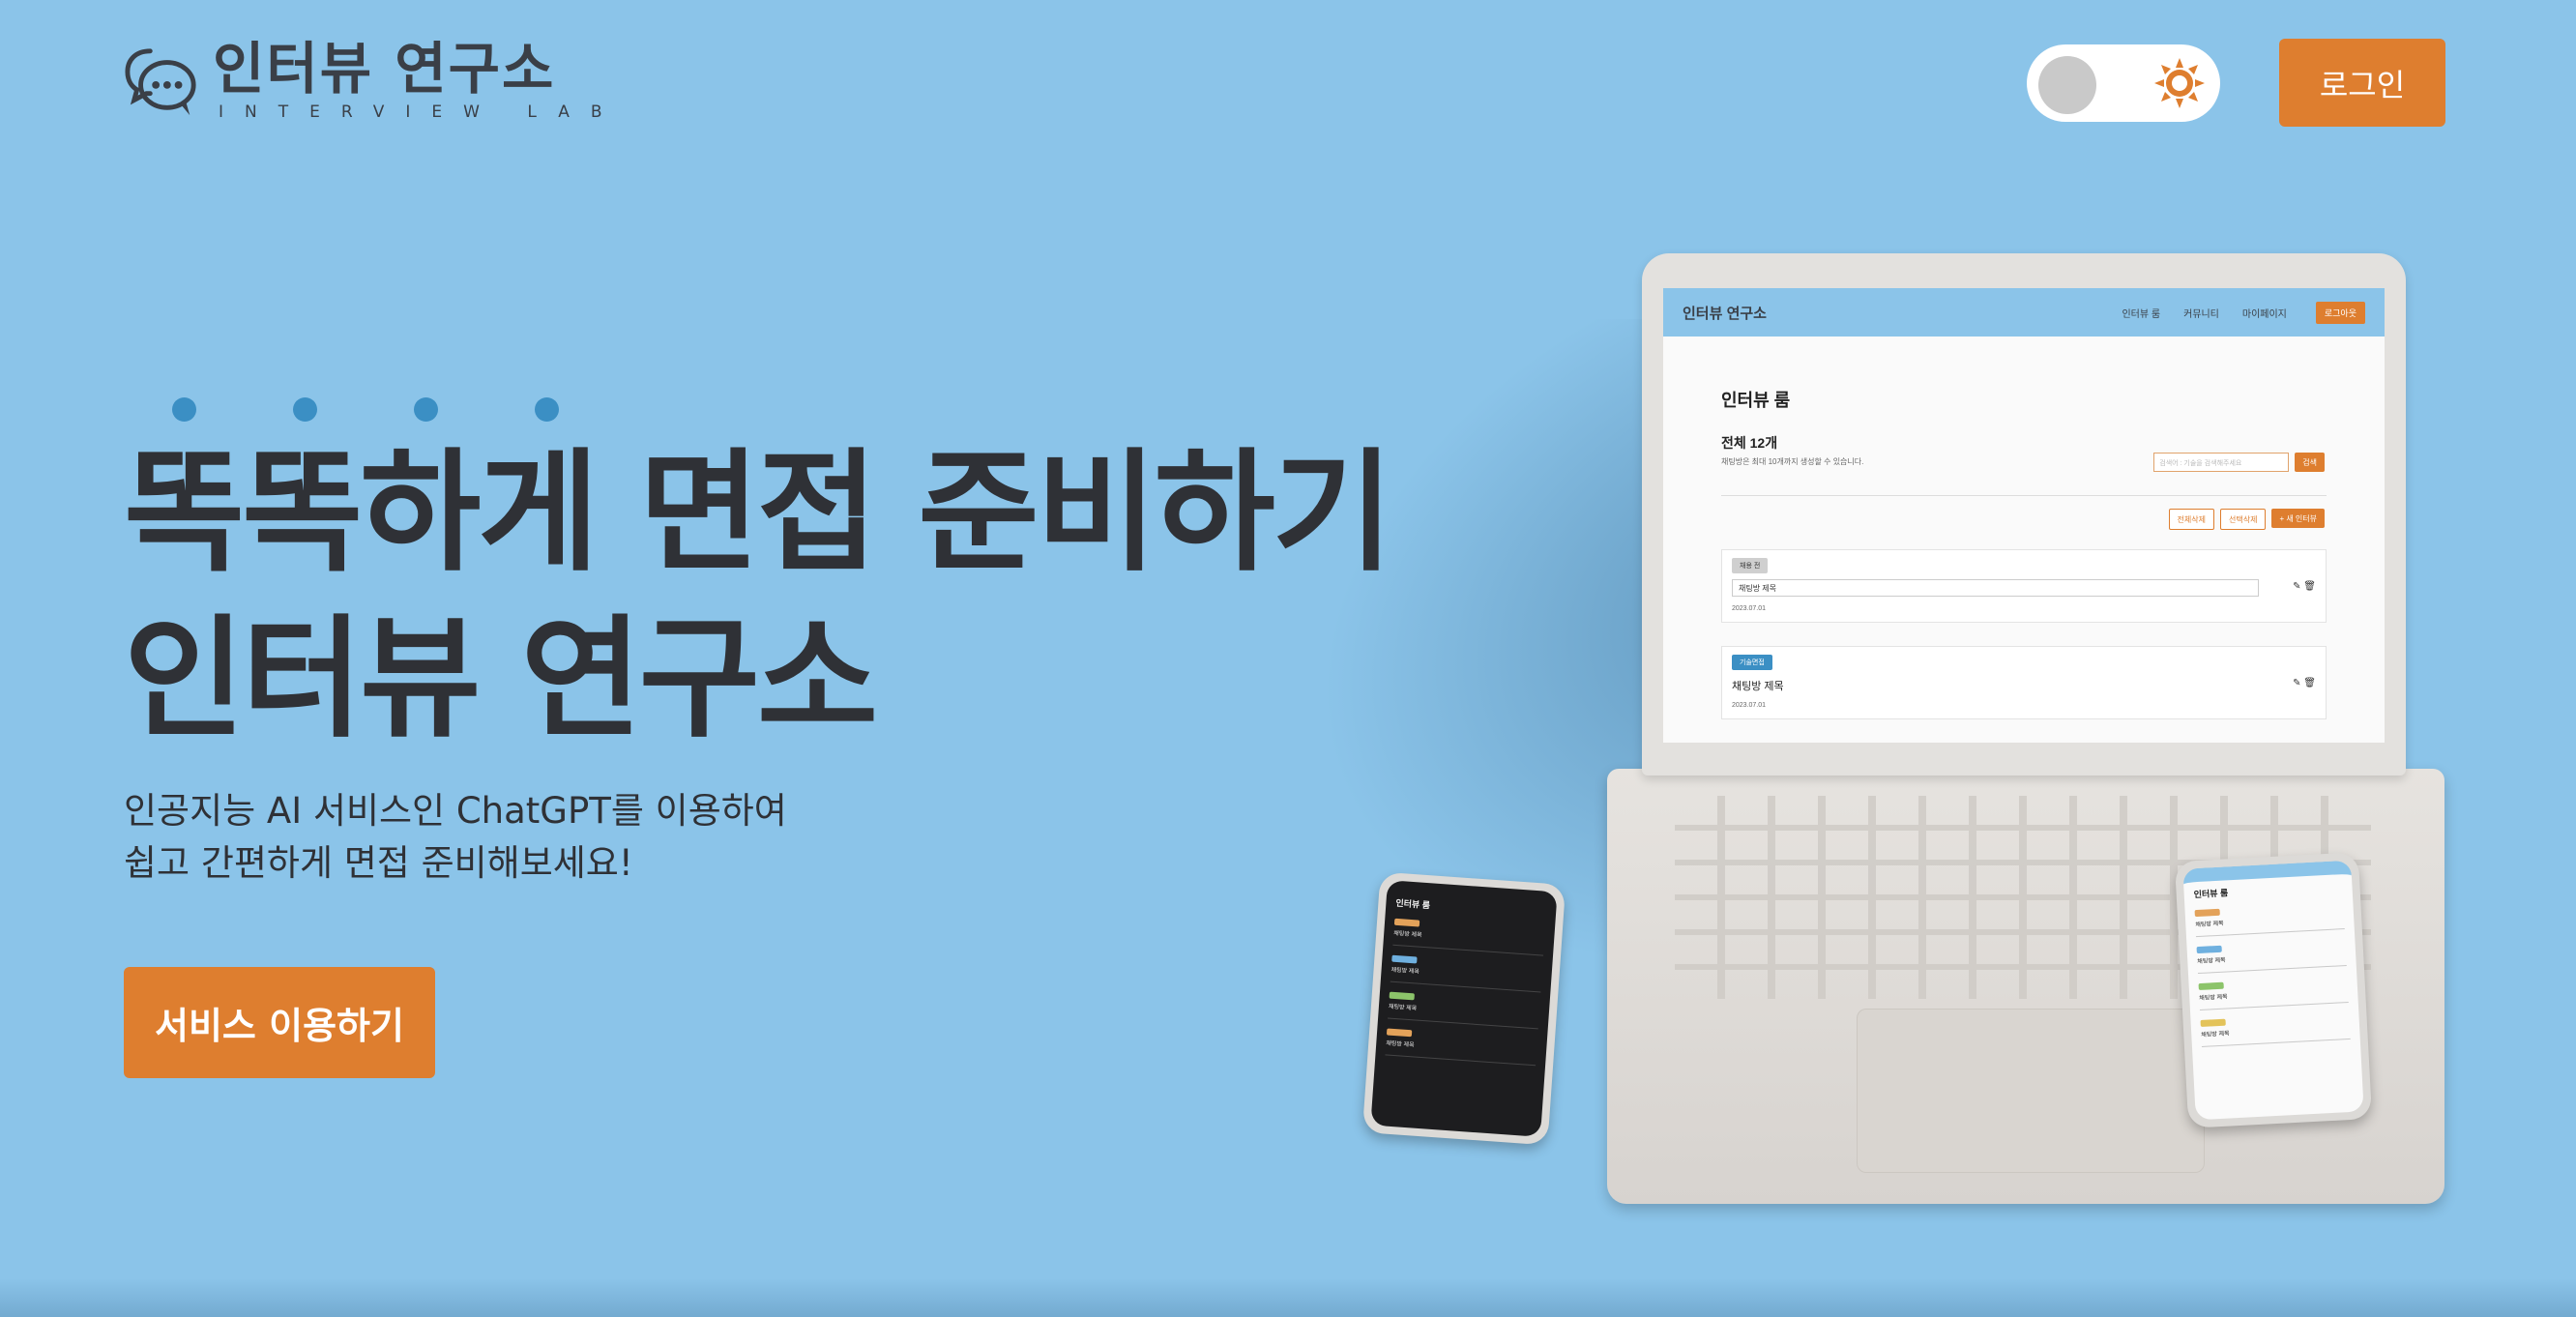  Describe the element at coordinates (384, 69) in the screenshot. I see `logo-title: 인터뷰 연구소` at that location.